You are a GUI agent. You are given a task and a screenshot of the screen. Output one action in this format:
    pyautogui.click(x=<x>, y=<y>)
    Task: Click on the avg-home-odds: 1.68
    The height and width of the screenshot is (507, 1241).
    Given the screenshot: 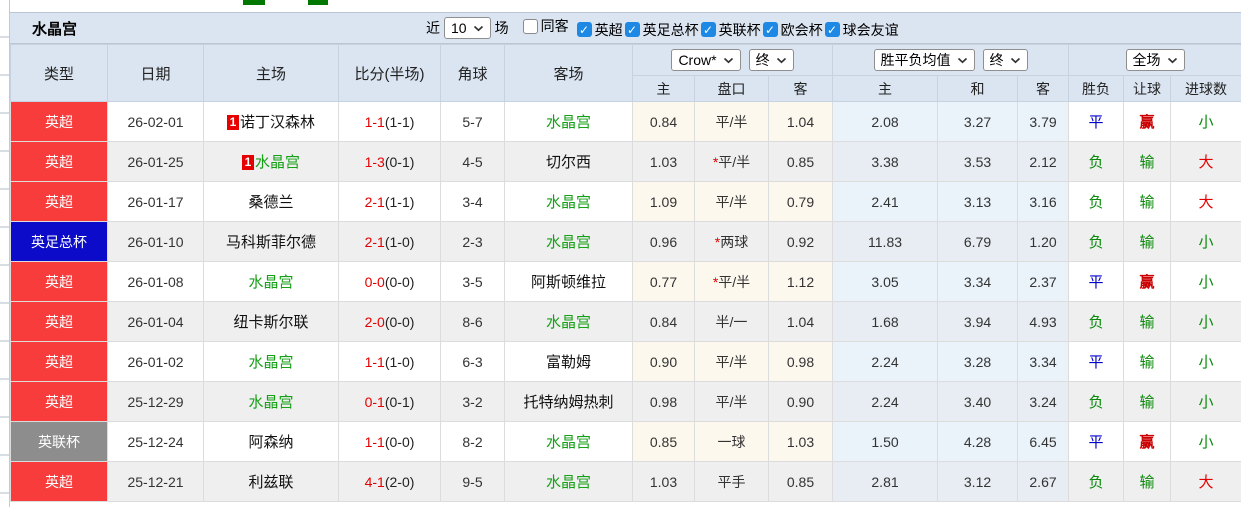 What is the action you would take?
    pyautogui.click(x=885, y=321)
    